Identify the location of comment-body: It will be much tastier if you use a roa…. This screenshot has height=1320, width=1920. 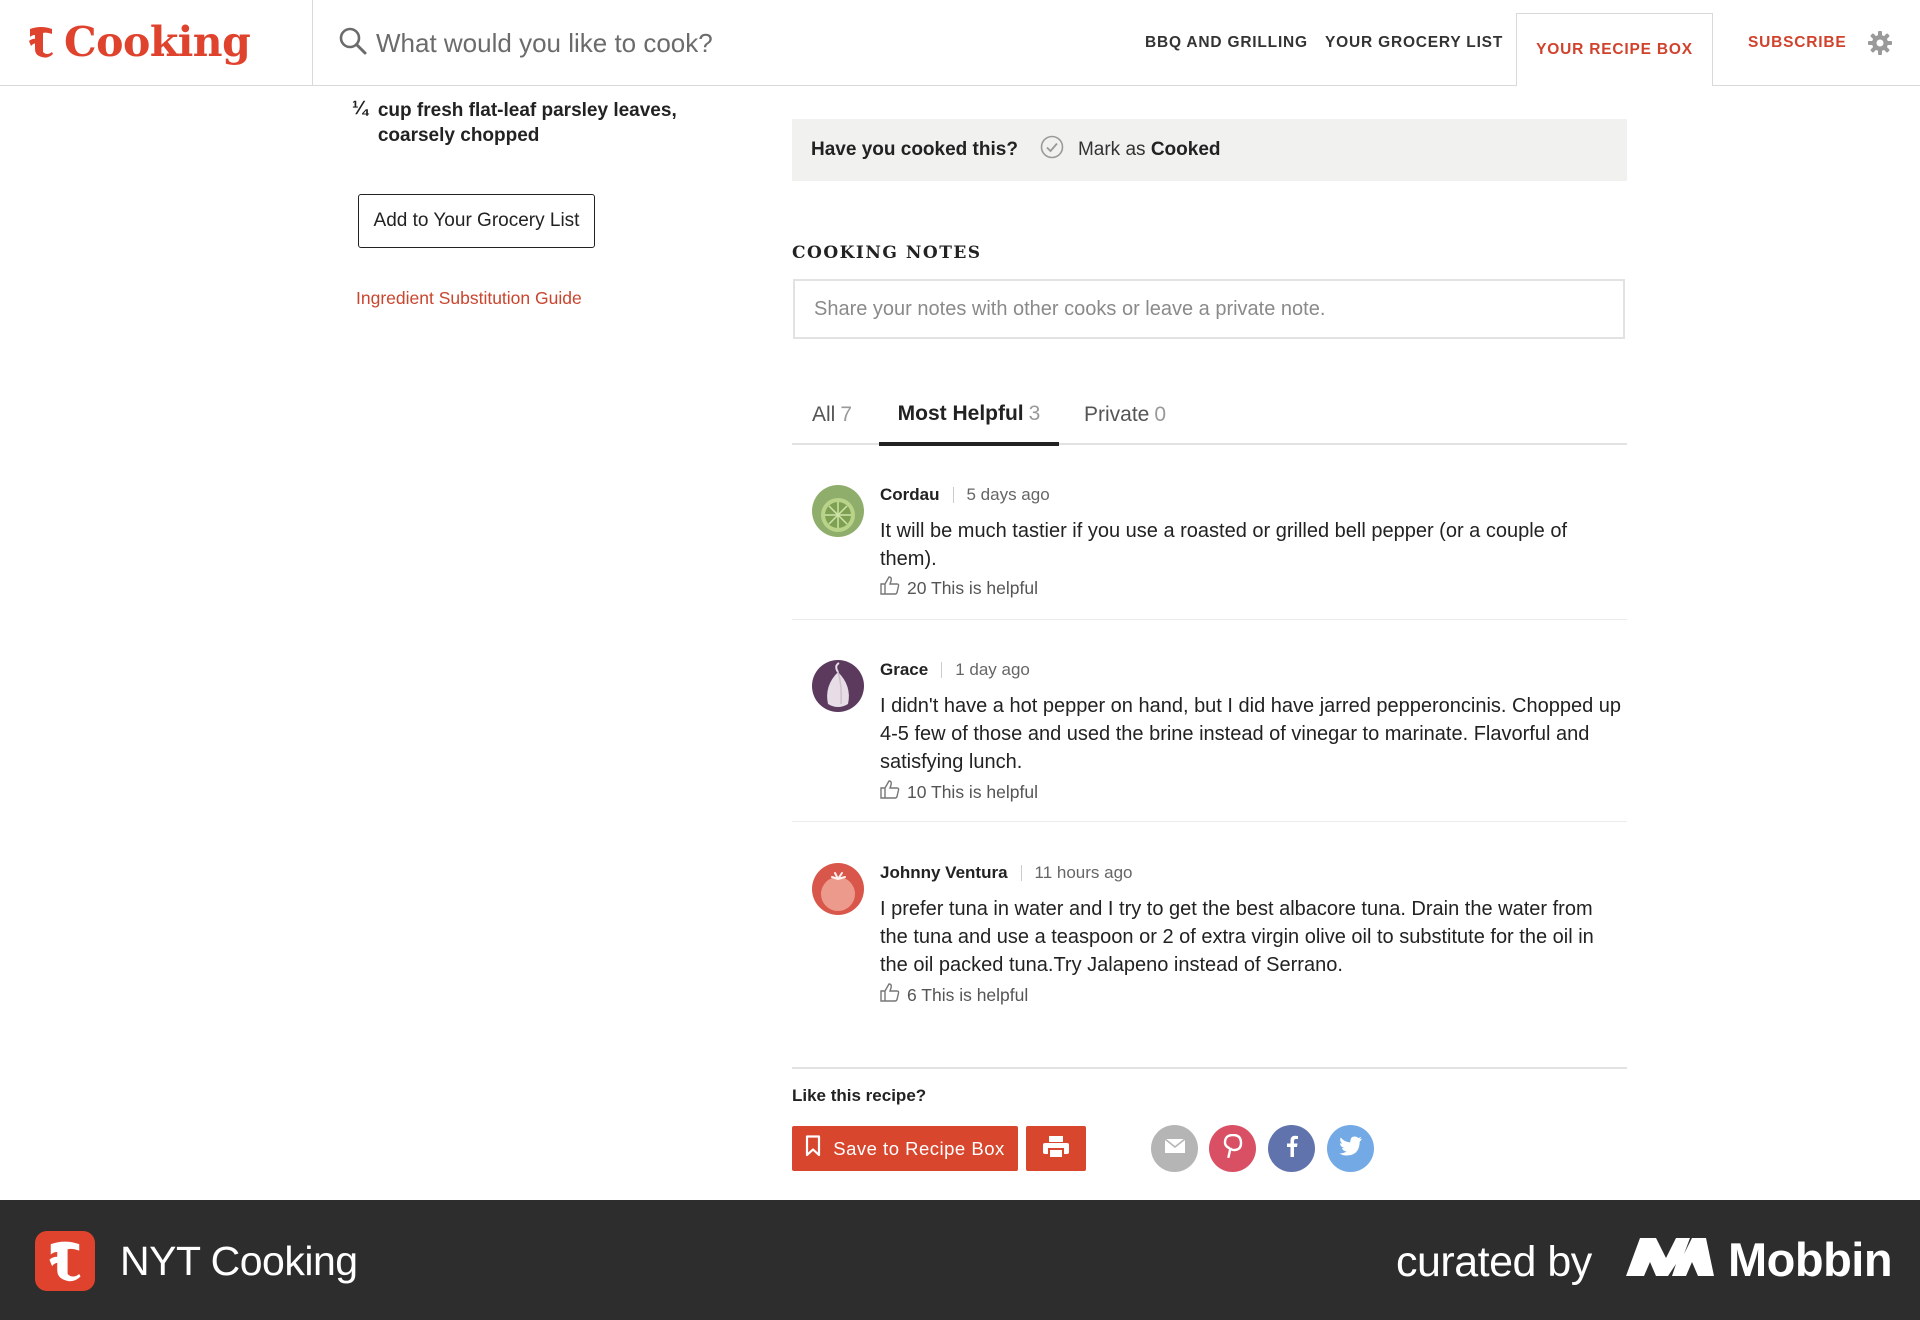
(1224, 545).